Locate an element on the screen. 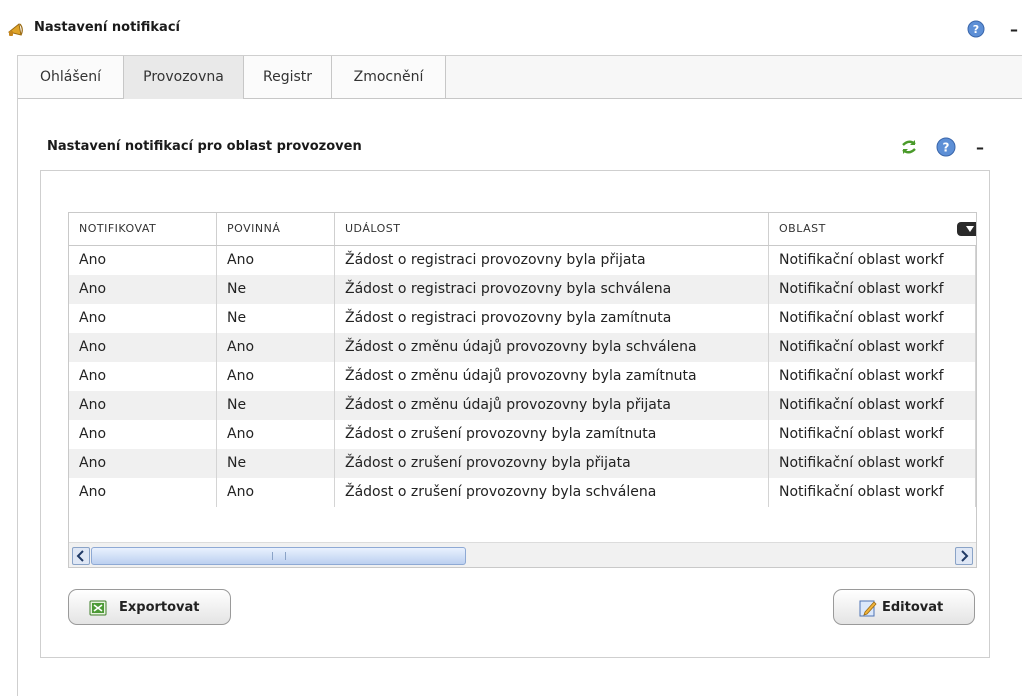 This screenshot has width=1022, height=696. column-header-notifikovat: NOTIFIKOVAT is located at coordinates (143, 229).